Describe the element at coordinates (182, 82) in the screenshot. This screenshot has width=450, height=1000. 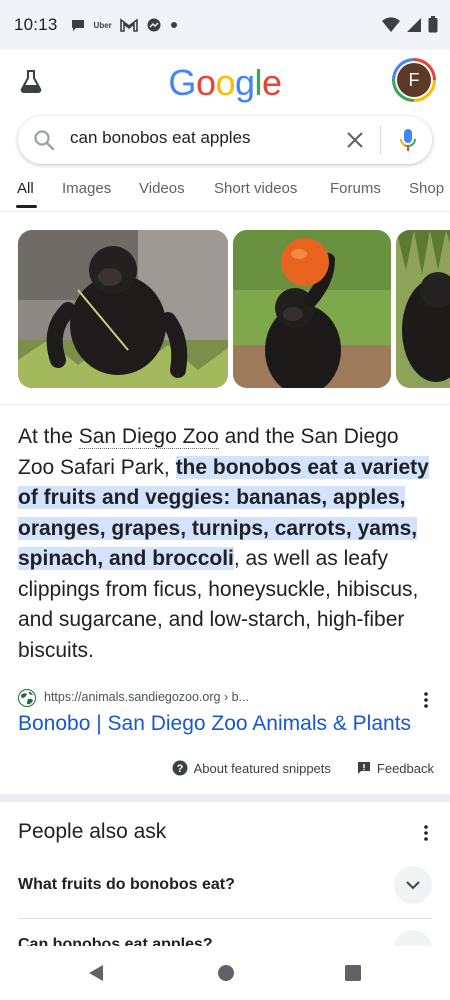
I see `logo-letter: G` at that location.